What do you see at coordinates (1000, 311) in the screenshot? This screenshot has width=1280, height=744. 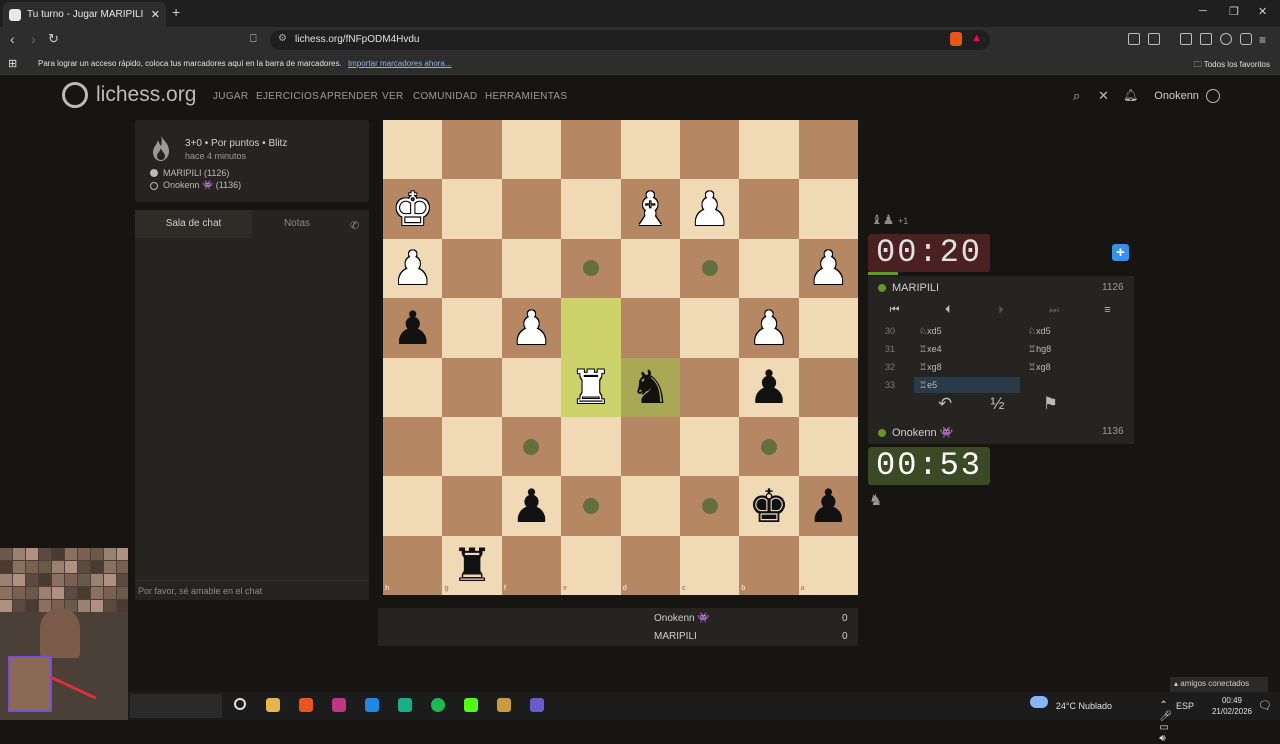 I see `next-move-icon: ⏵` at bounding box center [1000, 311].